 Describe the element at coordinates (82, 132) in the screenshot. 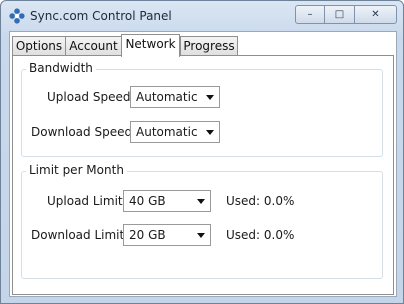

I see `download-speed-label: Download Speed` at that location.